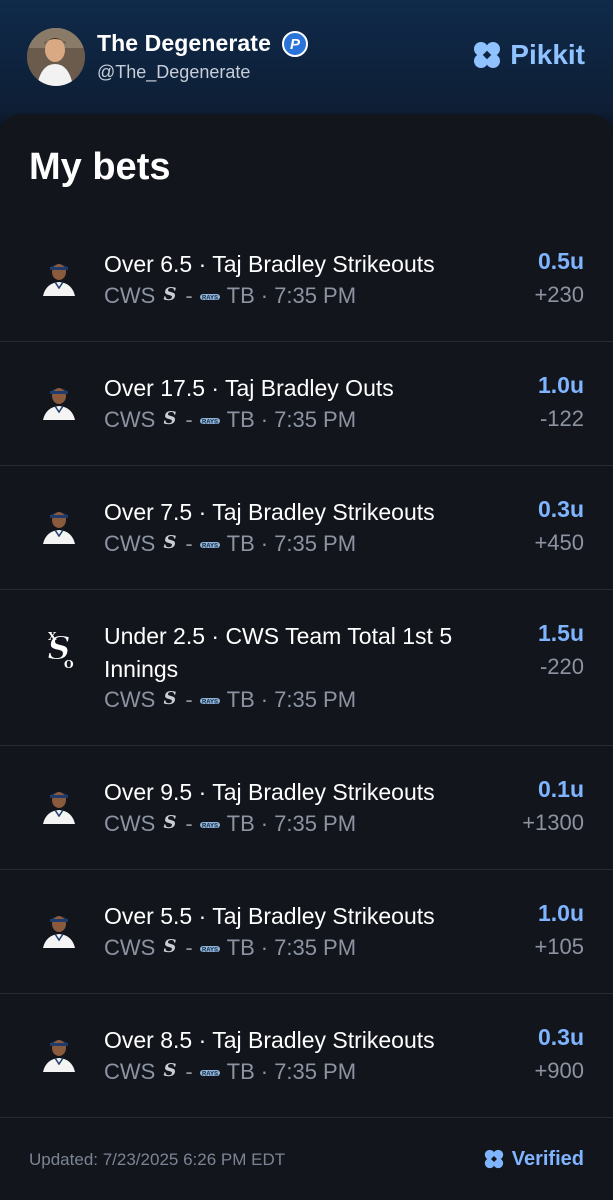  Describe the element at coordinates (560, 789) in the screenshot. I see `bet-units: 0.1u` at that location.